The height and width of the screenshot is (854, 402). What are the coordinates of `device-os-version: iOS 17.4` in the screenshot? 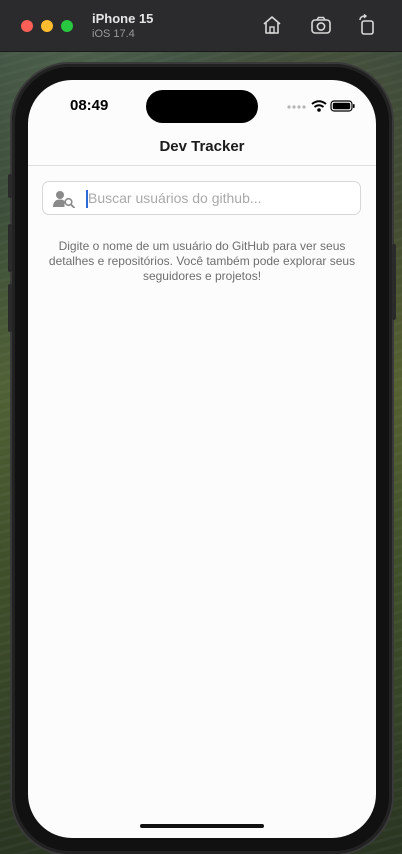 It's located at (113, 34).